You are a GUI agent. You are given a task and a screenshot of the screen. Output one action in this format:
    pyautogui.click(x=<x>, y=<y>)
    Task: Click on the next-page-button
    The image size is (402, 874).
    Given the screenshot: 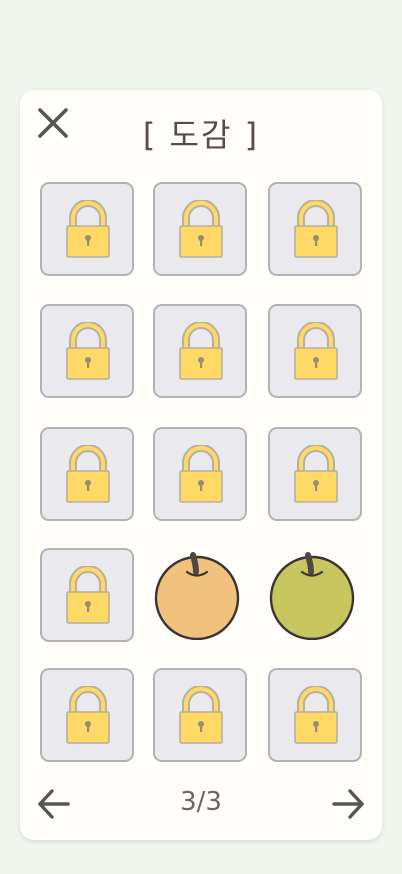 What is the action you would take?
    pyautogui.click(x=348, y=804)
    